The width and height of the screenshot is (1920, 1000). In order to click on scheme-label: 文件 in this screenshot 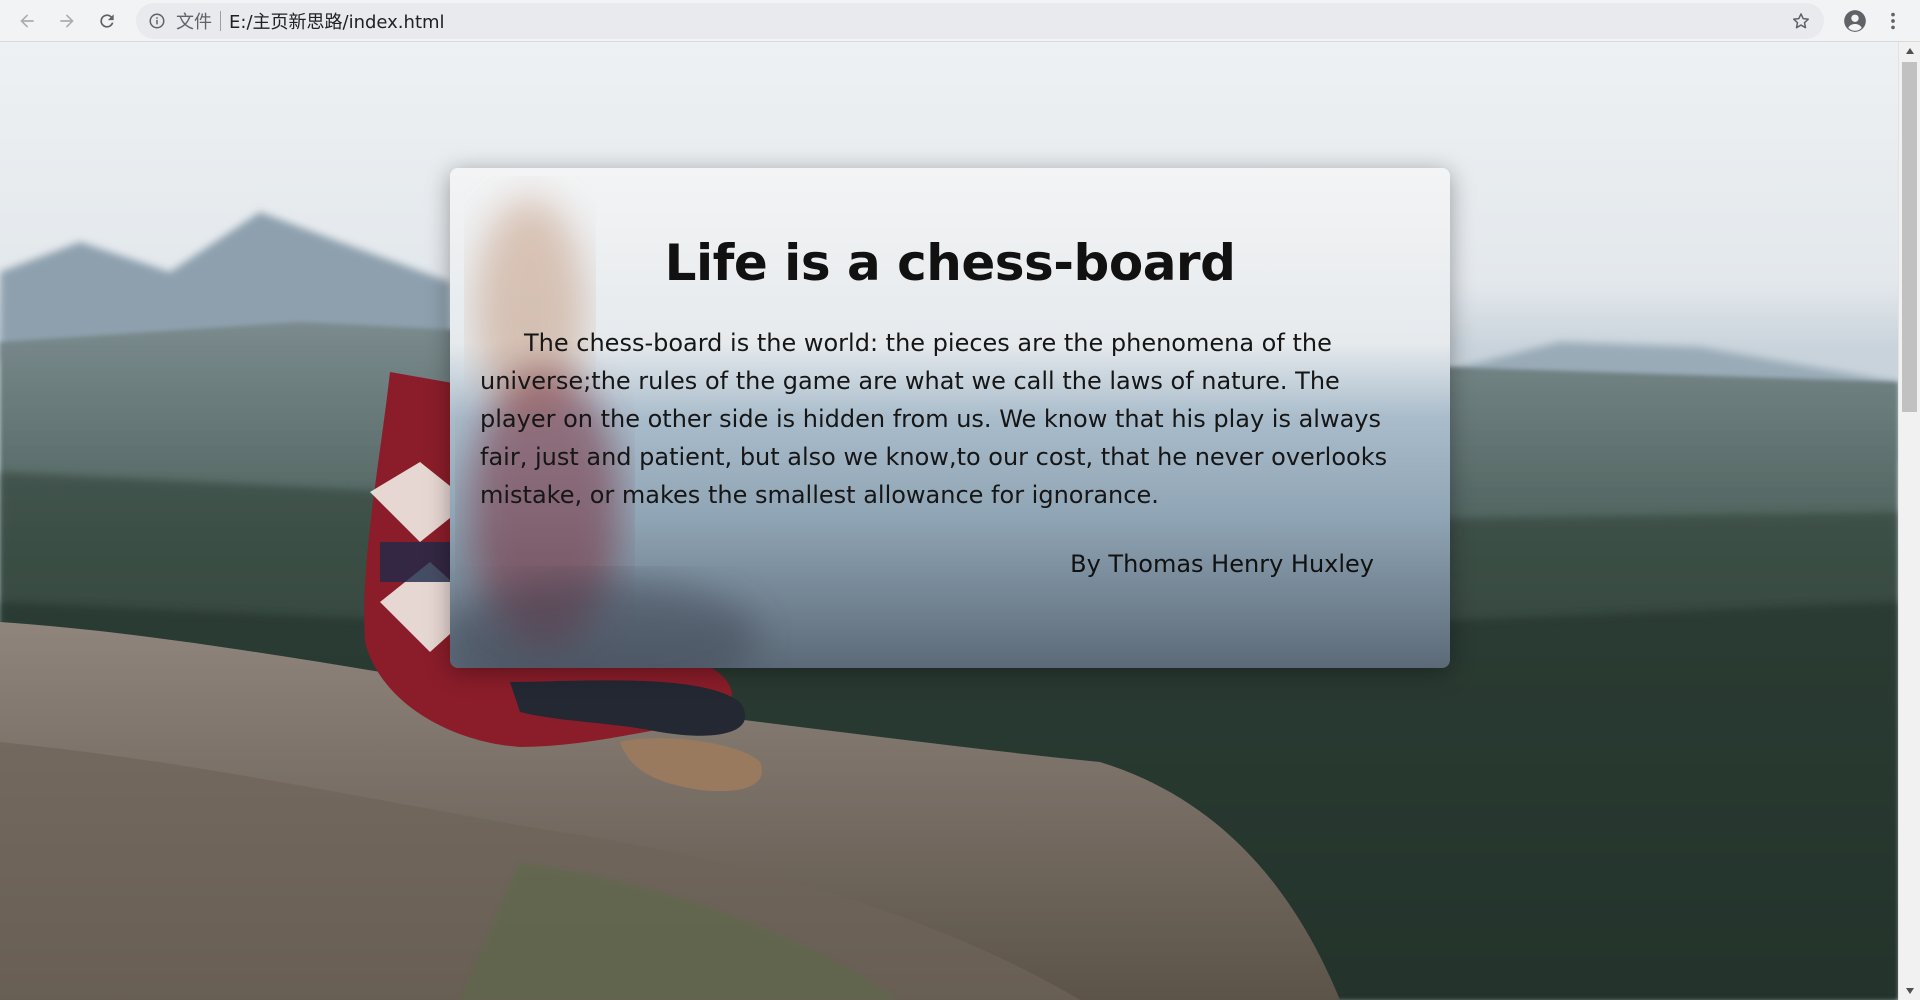, I will do `click(194, 22)`.